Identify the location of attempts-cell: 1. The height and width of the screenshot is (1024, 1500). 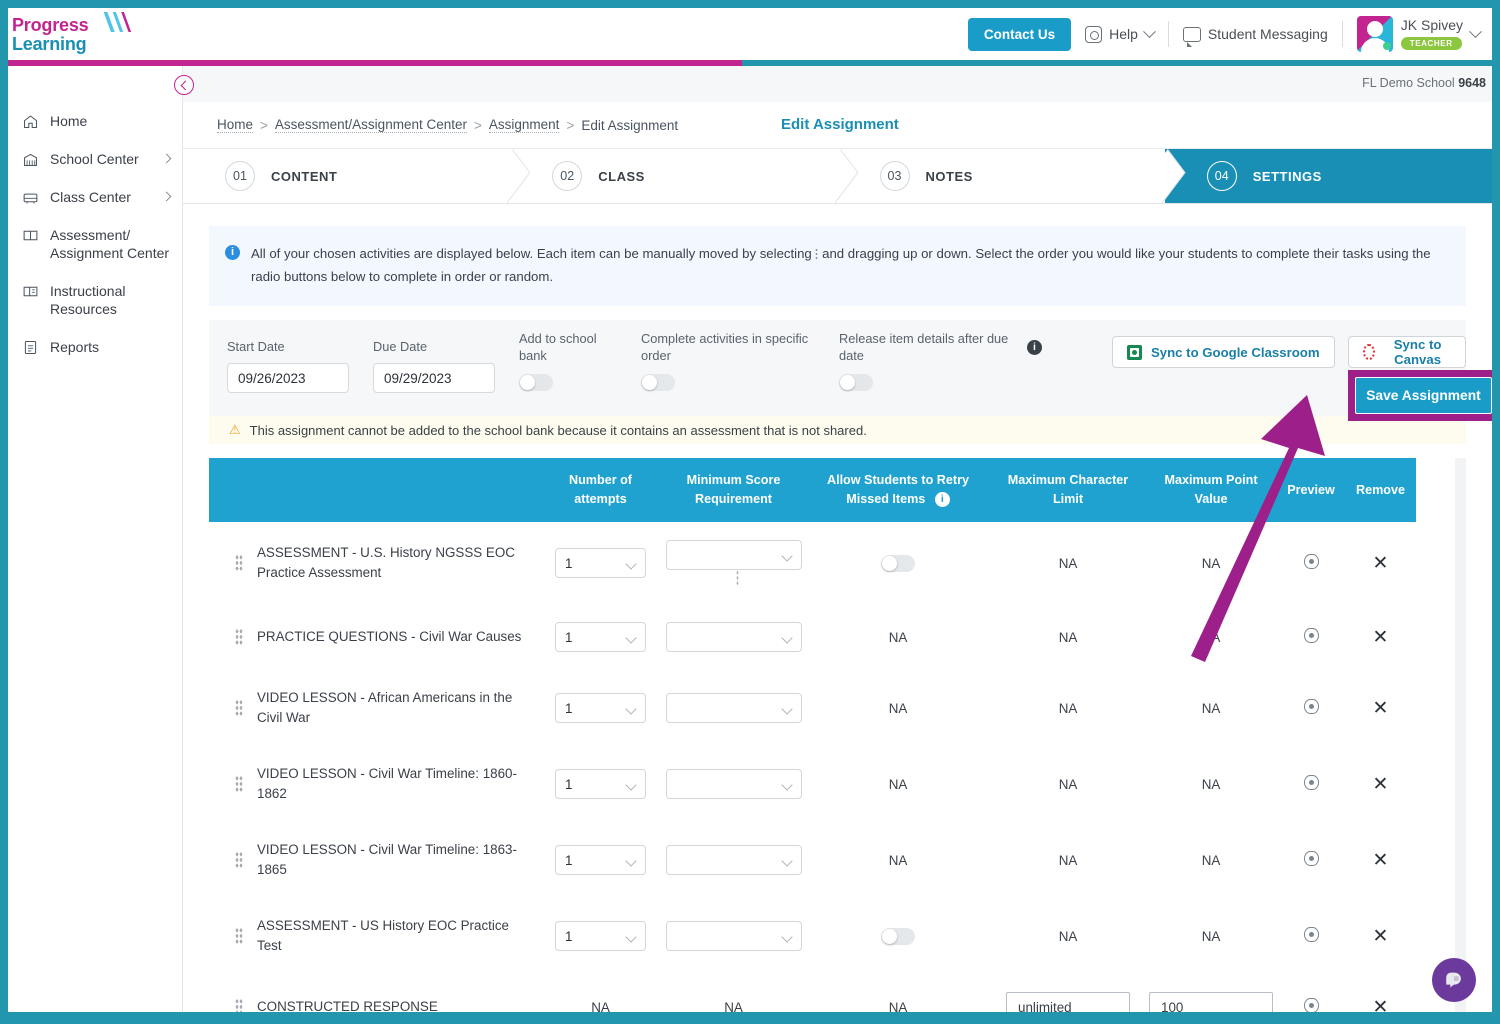
(600, 784).